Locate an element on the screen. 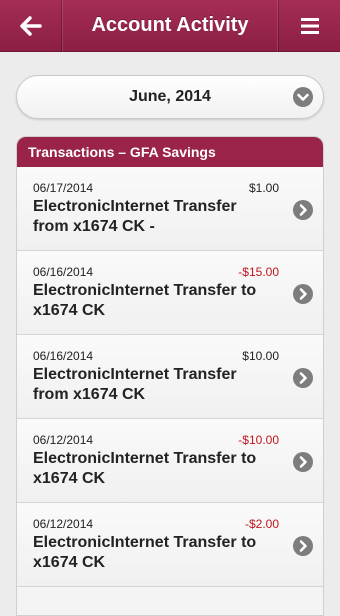  back-arrow-icon is located at coordinates (30, 25).